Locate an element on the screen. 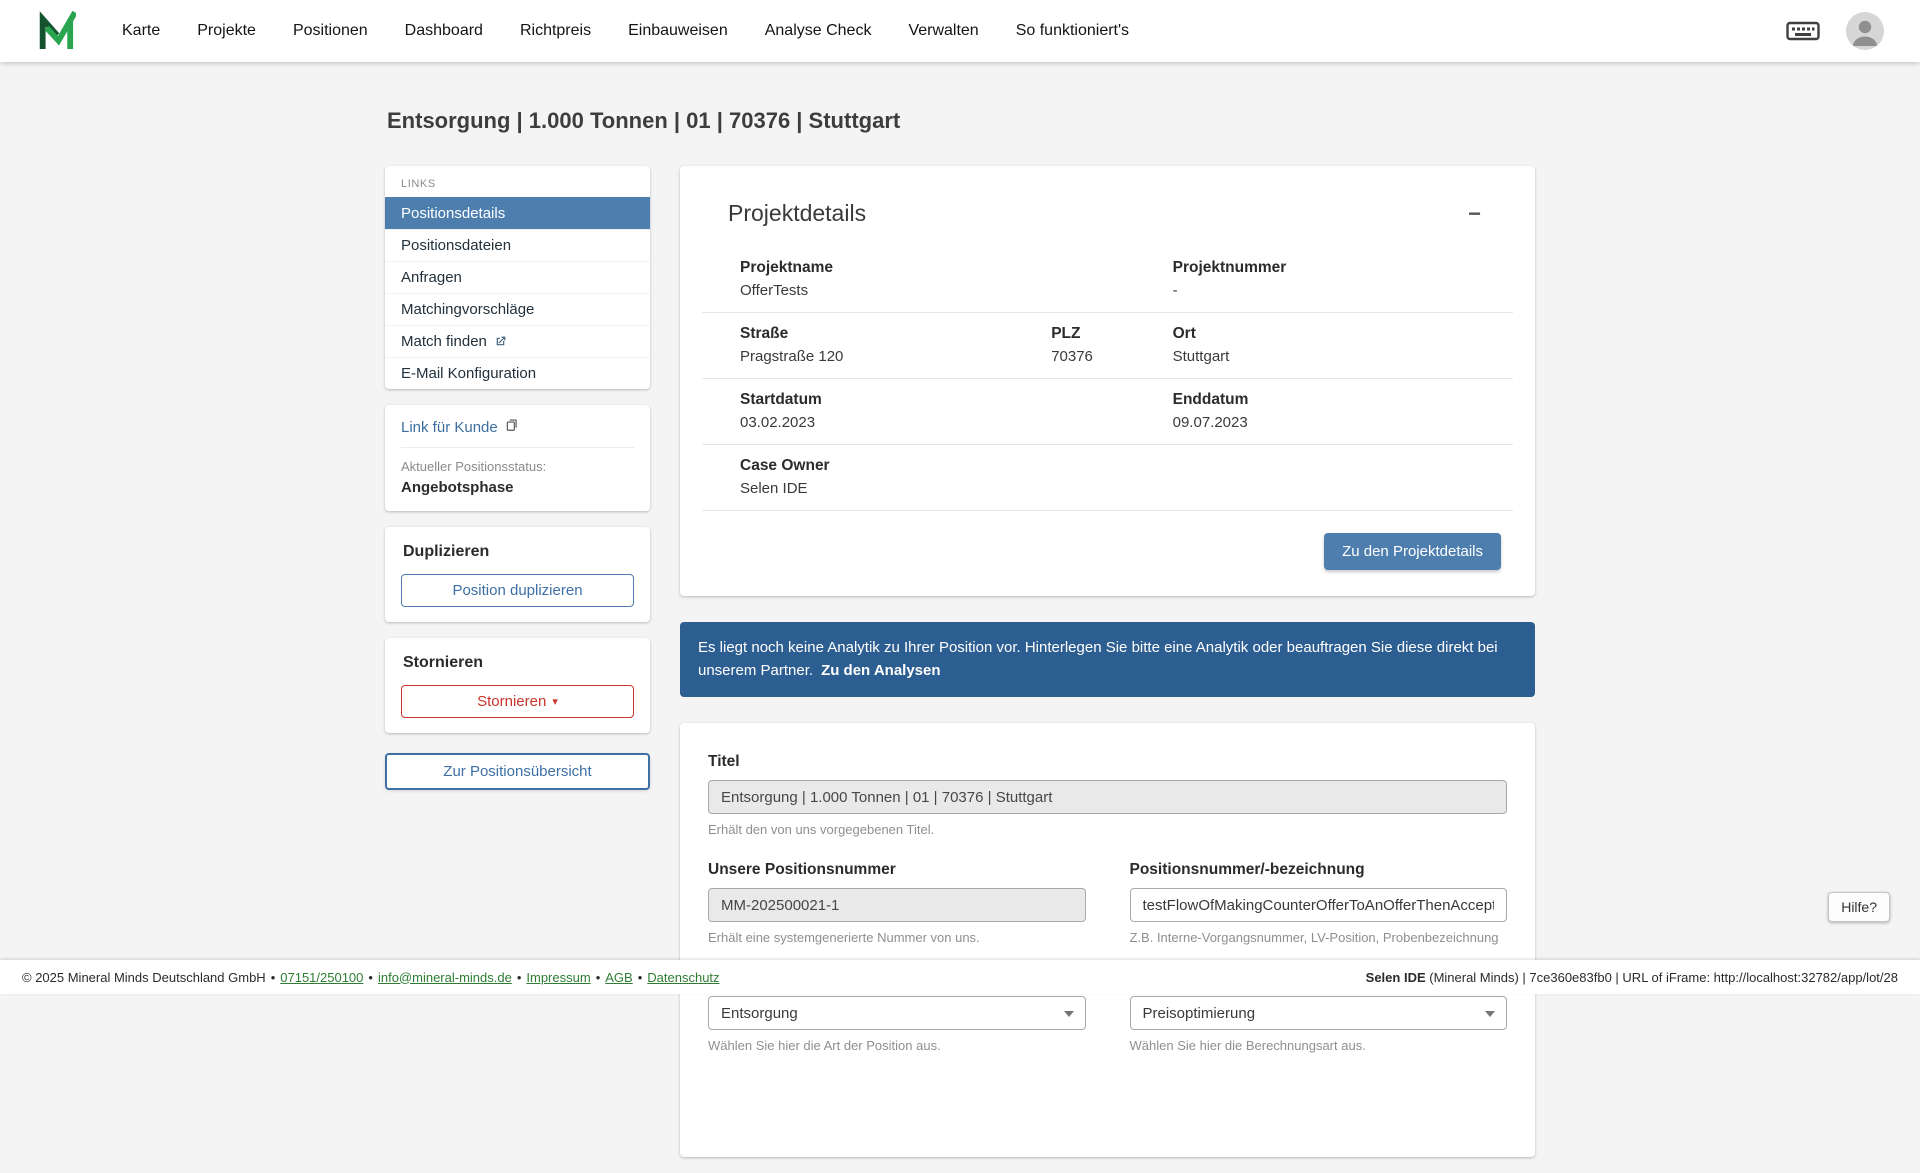 Image resolution: width=1920 pixels, height=1173 pixels. berechnungsart-select-value: Preisoptimierung is located at coordinates (1199, 1013).